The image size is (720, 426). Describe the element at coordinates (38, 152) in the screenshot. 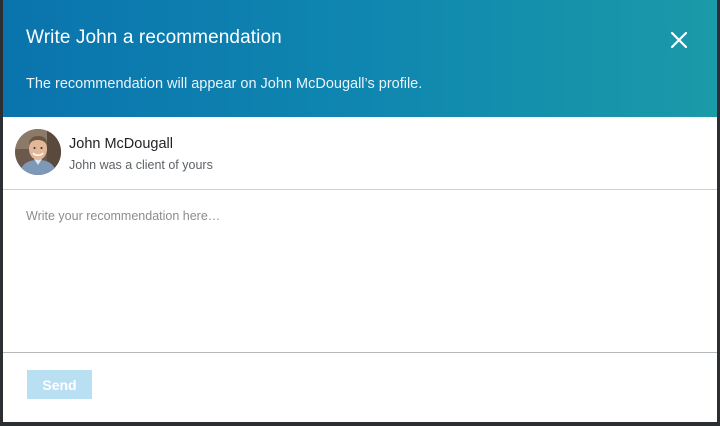

I see `avatar` at that location.